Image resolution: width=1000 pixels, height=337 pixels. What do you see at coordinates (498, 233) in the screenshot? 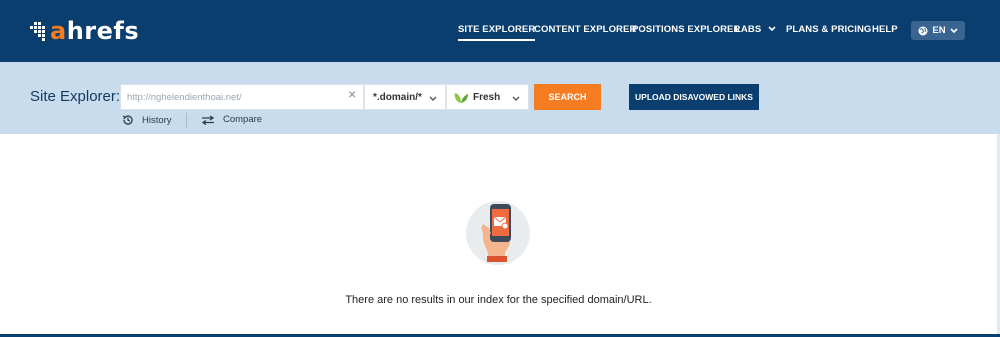
I see `phone-hand-icon` at bounding box center [498, 233].